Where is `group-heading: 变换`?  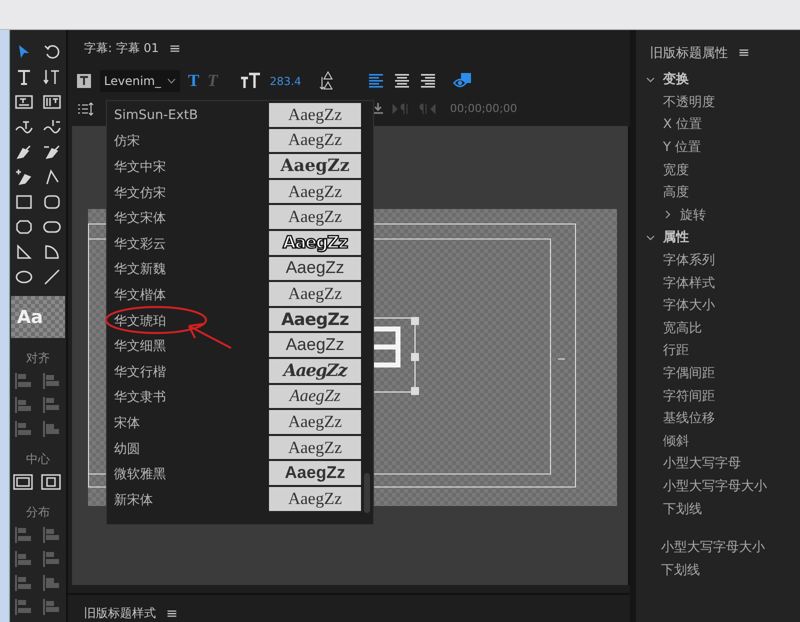 group-heading: 变换 is located at coordinates (676, 79).